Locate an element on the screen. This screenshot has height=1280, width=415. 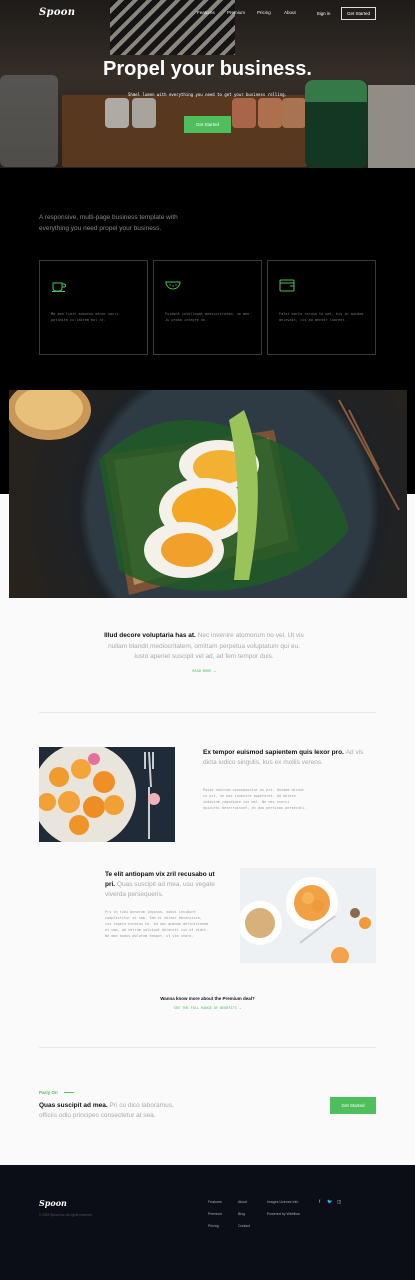
footer is located at coordinates (207, 1222).